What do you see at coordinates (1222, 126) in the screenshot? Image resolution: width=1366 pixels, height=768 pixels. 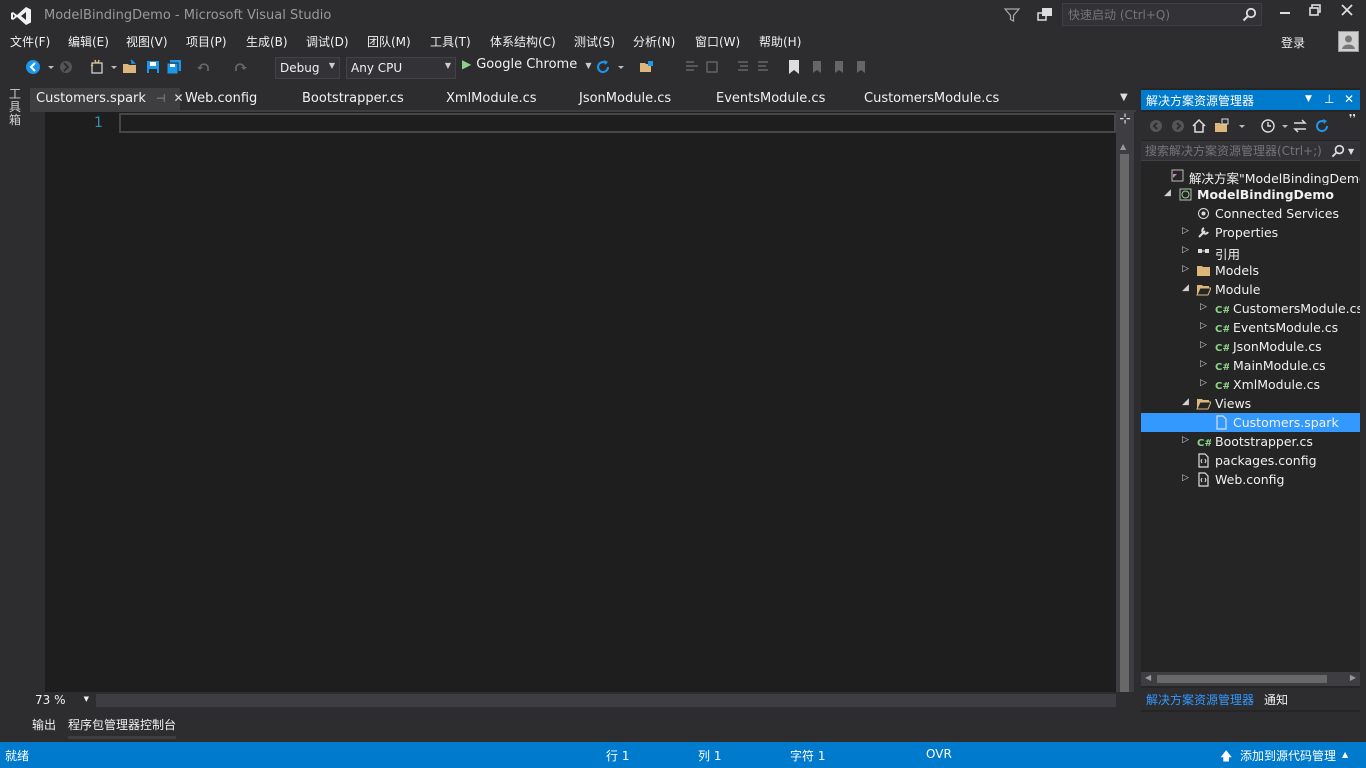 I see `switch-views-icon` at bounding box center [1222, 126].